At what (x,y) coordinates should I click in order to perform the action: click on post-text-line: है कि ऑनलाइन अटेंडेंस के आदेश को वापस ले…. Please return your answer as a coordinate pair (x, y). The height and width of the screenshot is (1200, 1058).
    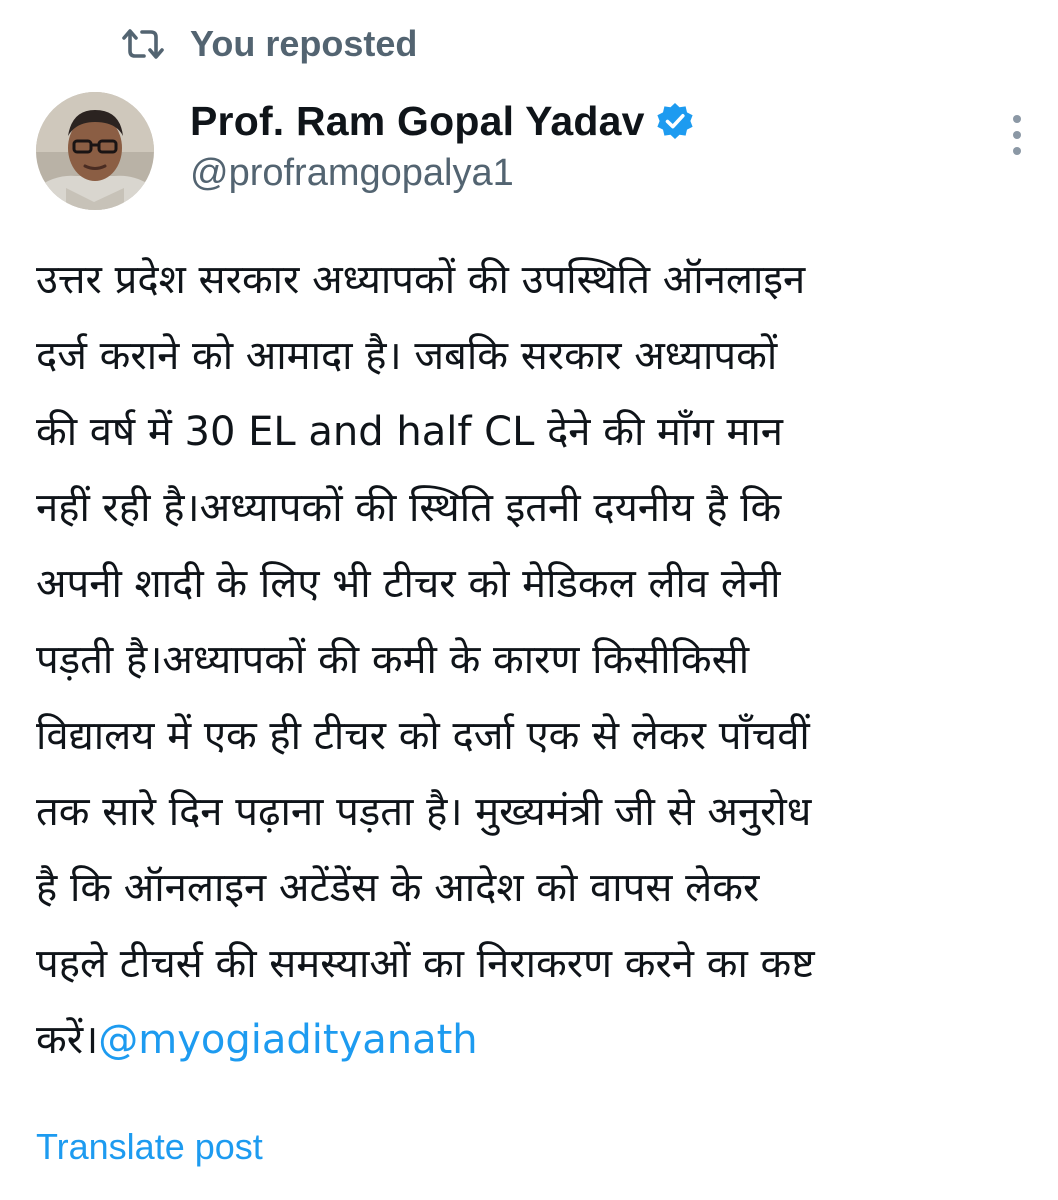
    Looking at the image, I should click on (398, 888).